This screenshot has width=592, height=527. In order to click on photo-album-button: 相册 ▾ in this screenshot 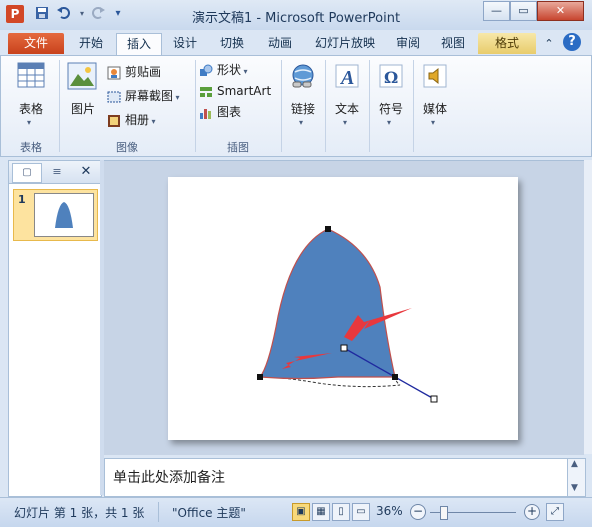, I will do `click(147, 120)`.